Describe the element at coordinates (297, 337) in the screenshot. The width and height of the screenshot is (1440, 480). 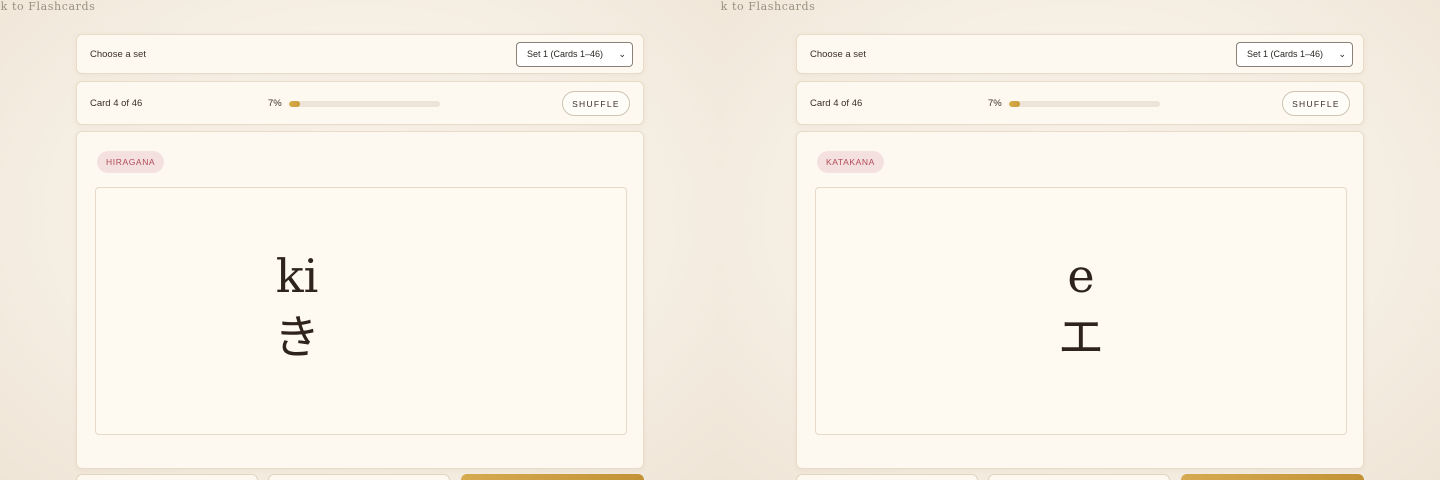
I see `flashcard-kana: き` at that location.